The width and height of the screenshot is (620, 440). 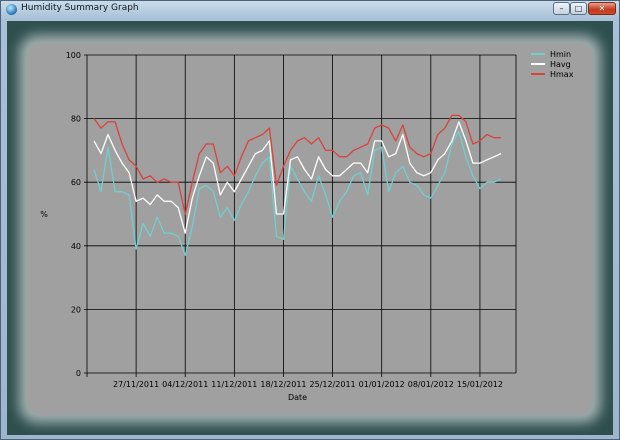 I want to click on close-icon: ✕, so click(x=602, y=8).